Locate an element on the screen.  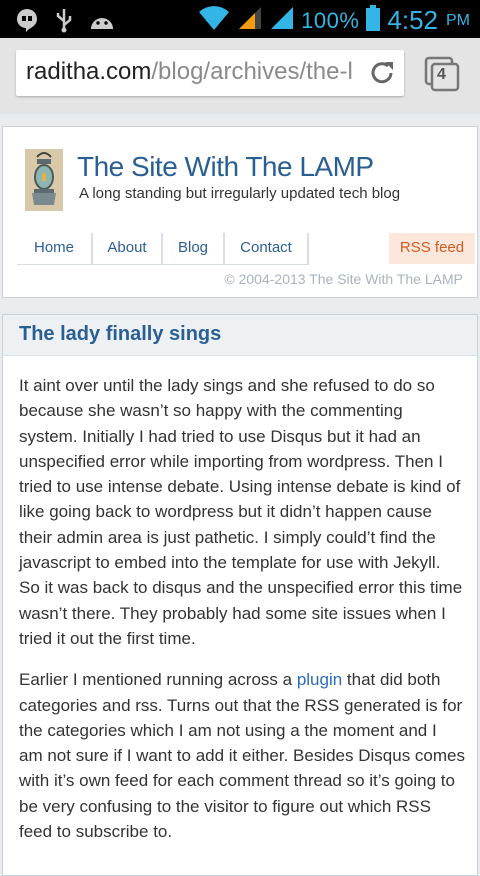
nav-about: About is located at coordinates (128, 249).